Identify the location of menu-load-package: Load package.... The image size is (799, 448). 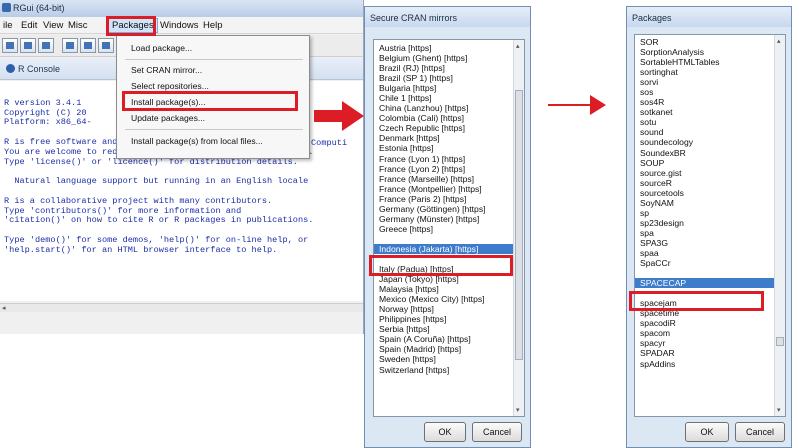
(213, 48).